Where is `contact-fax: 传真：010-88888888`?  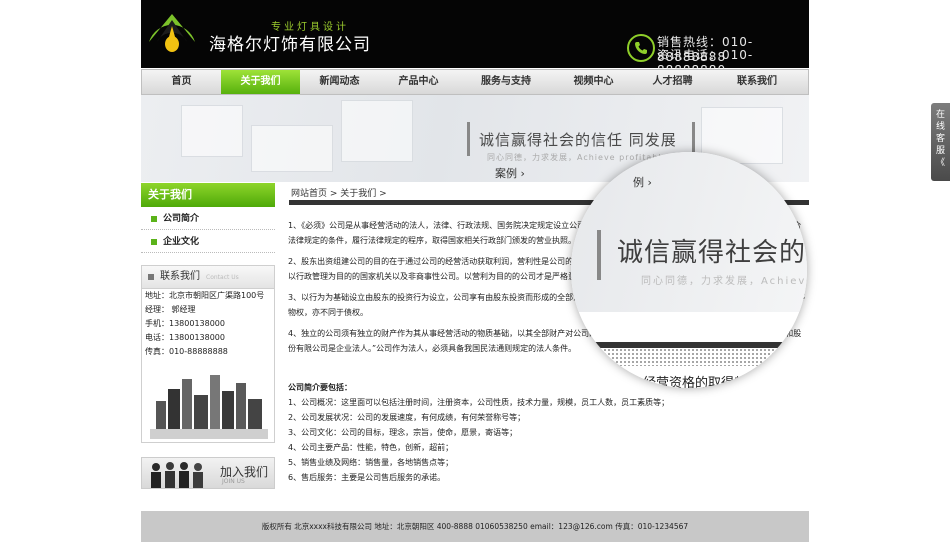 contact-fax: 传真：010-88888888 is located at coordinates (186, 351).